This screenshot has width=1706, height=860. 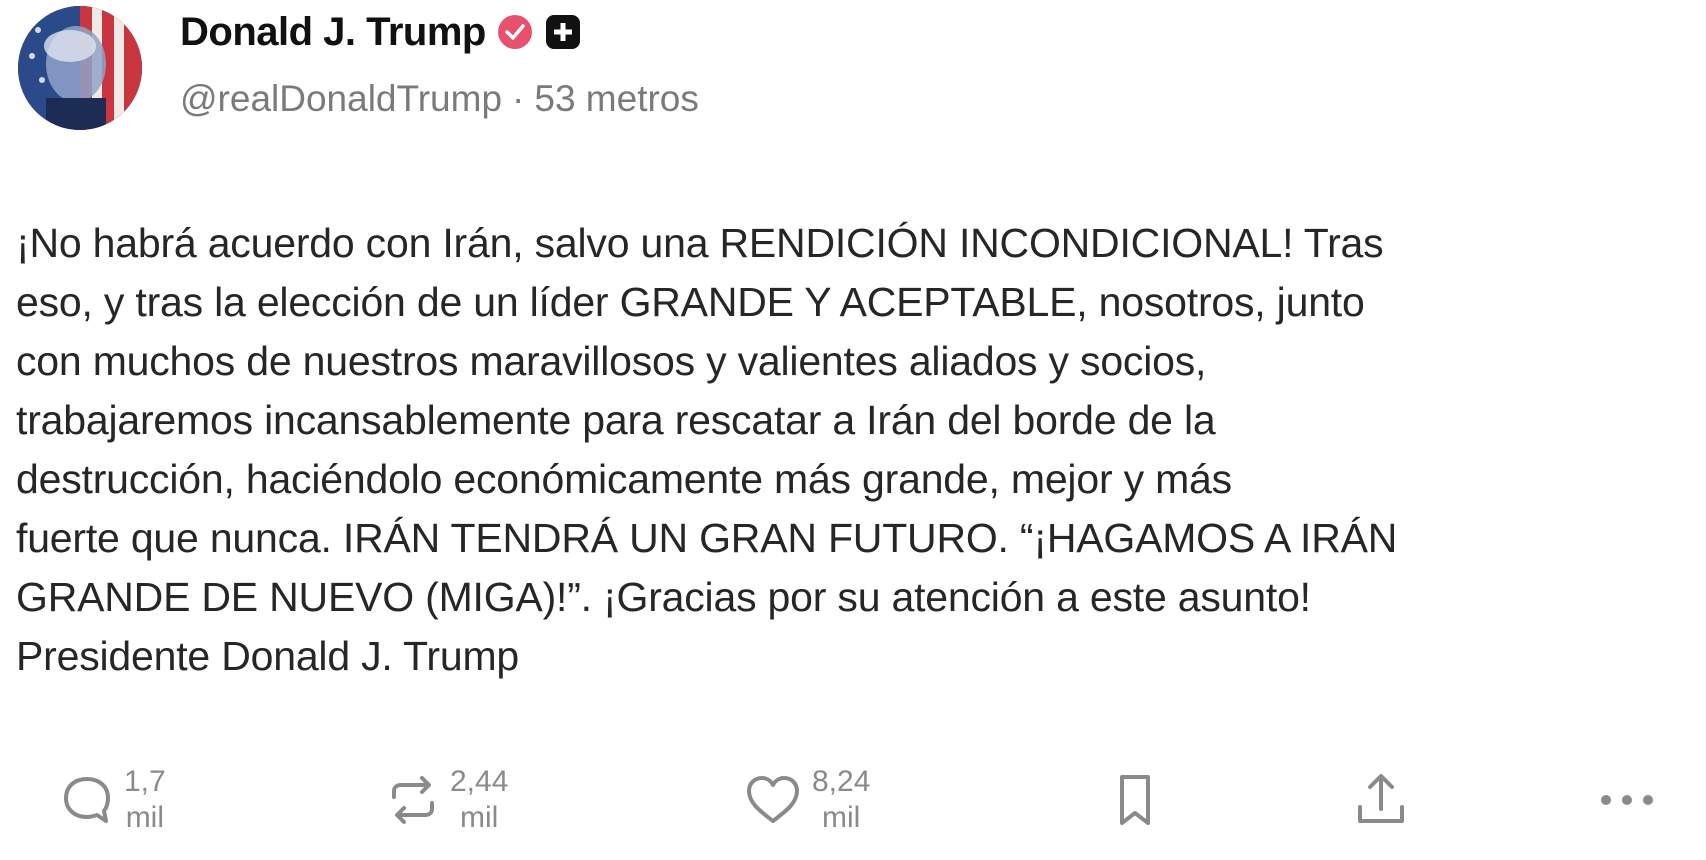 I want to click on avatar-portrait, so click(x=80, y=68).